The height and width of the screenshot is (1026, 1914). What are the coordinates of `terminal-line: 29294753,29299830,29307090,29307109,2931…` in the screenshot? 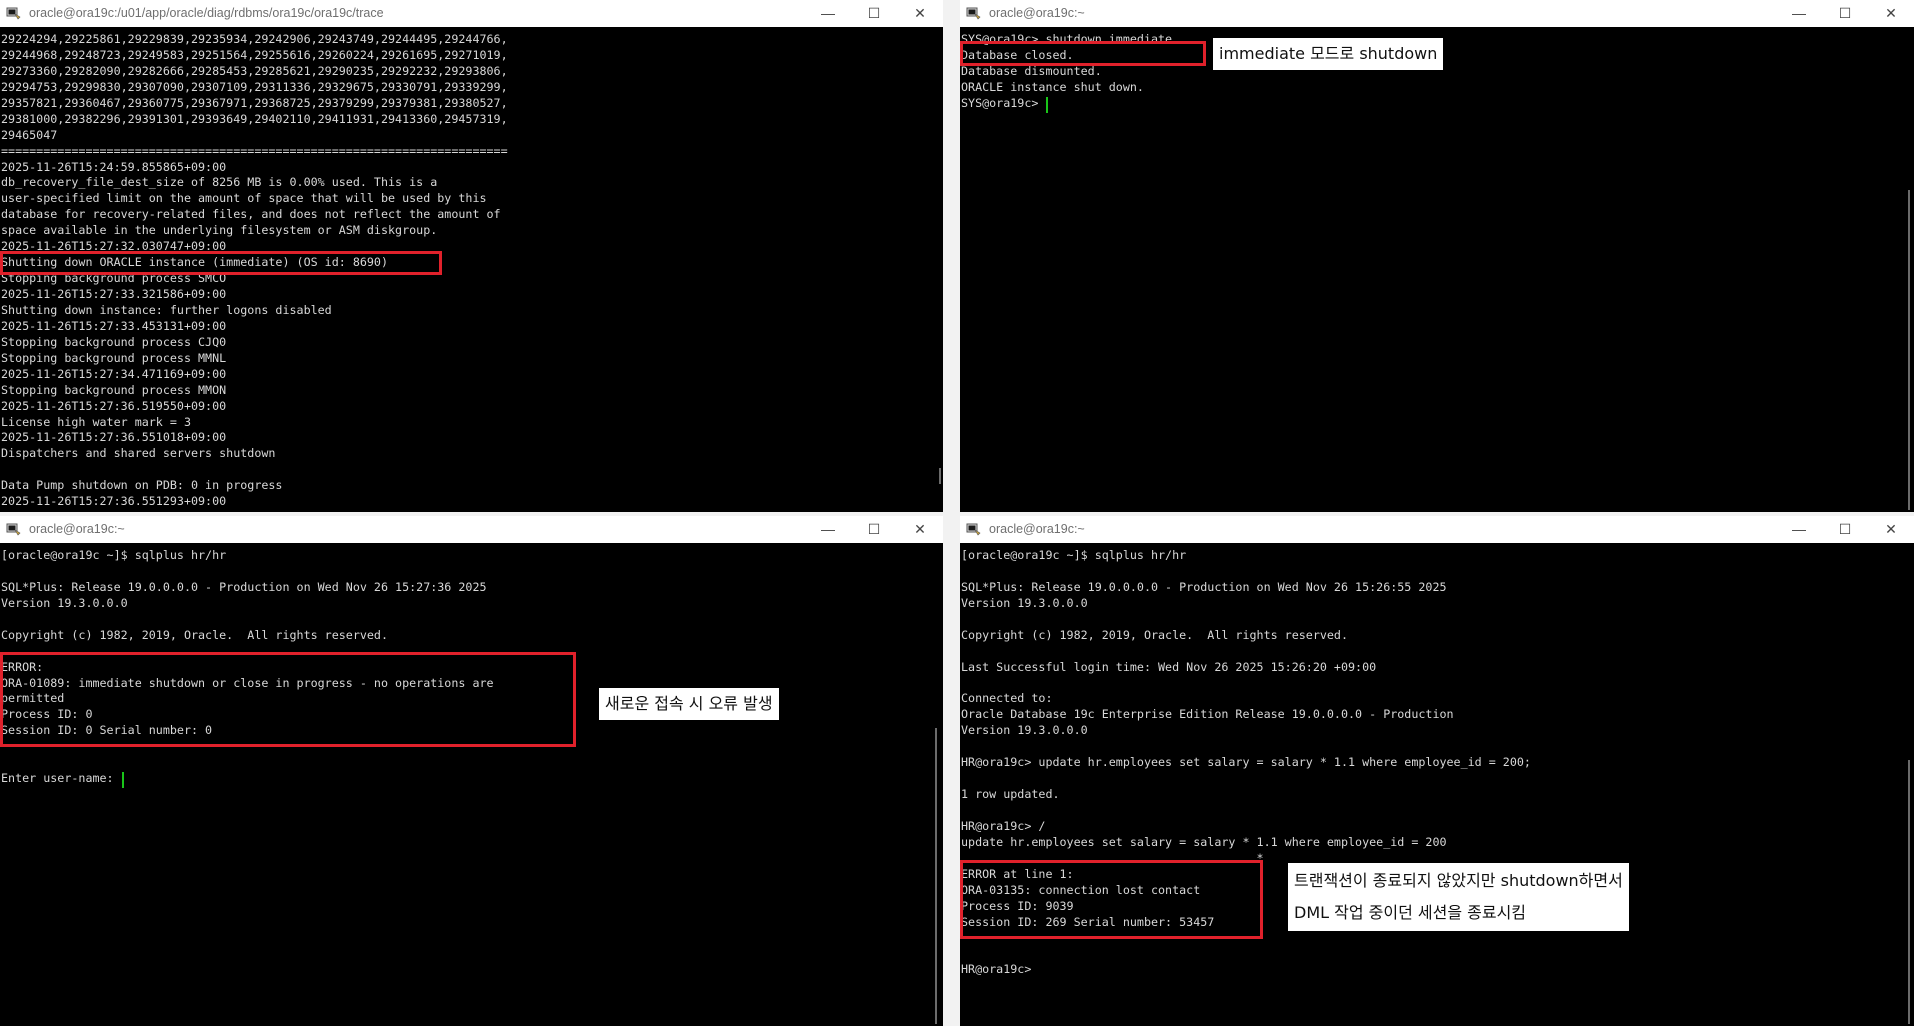 It's located at (254, 86).